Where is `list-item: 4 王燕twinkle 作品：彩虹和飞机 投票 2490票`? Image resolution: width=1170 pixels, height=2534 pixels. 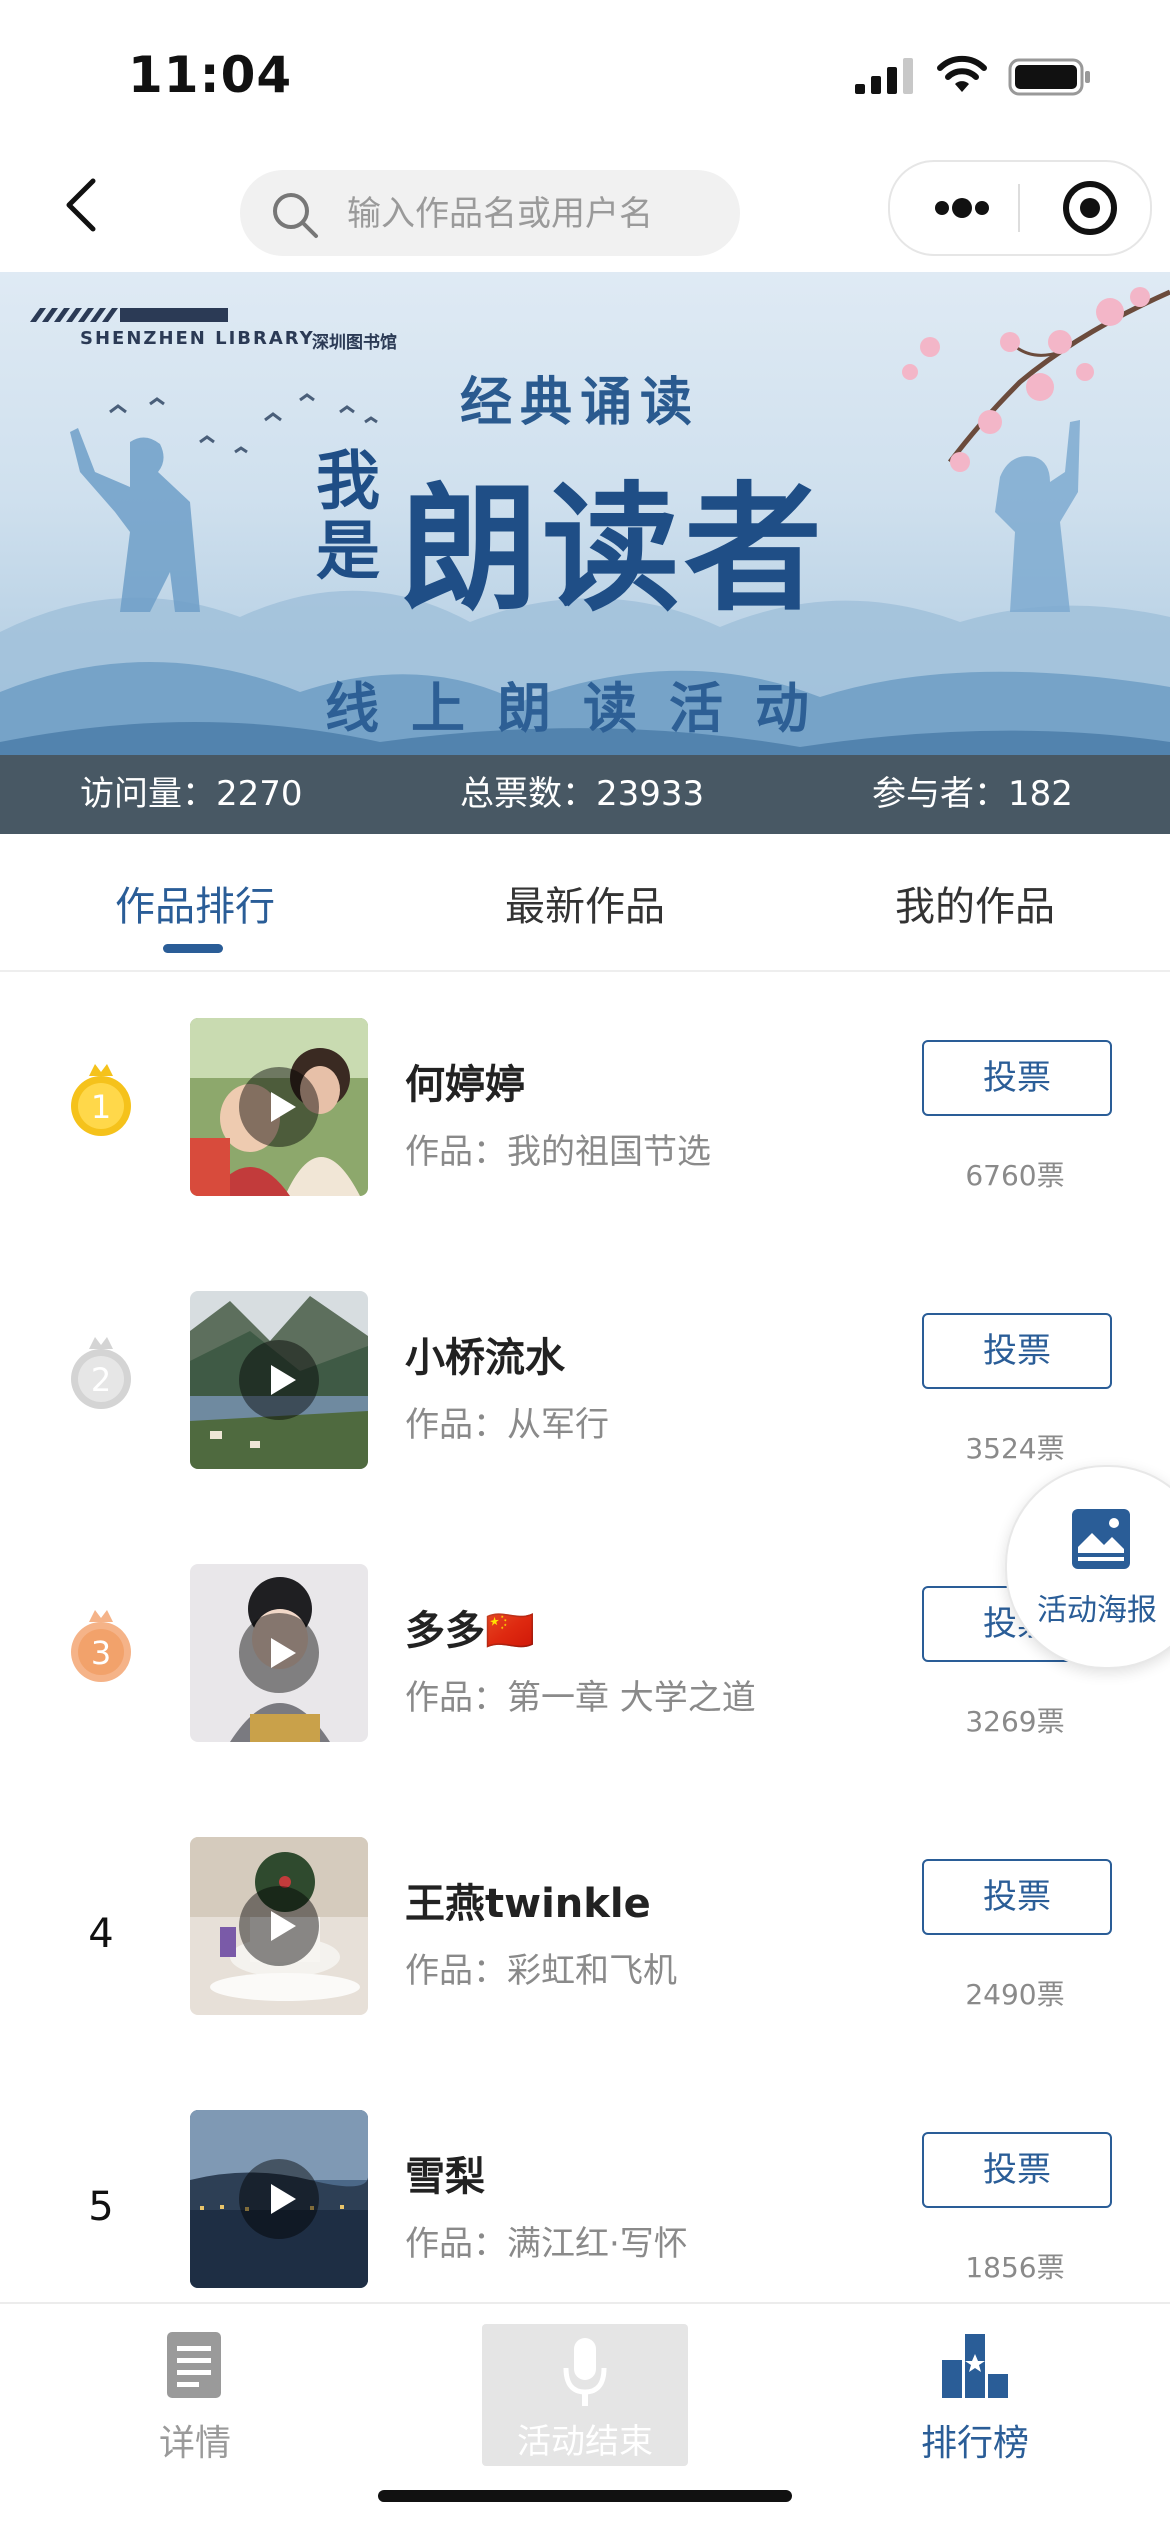 list-item: 4 王燕twinkle 作品：彩虹和飞机 投票 2490票 is located at coordinates (585, 1927).